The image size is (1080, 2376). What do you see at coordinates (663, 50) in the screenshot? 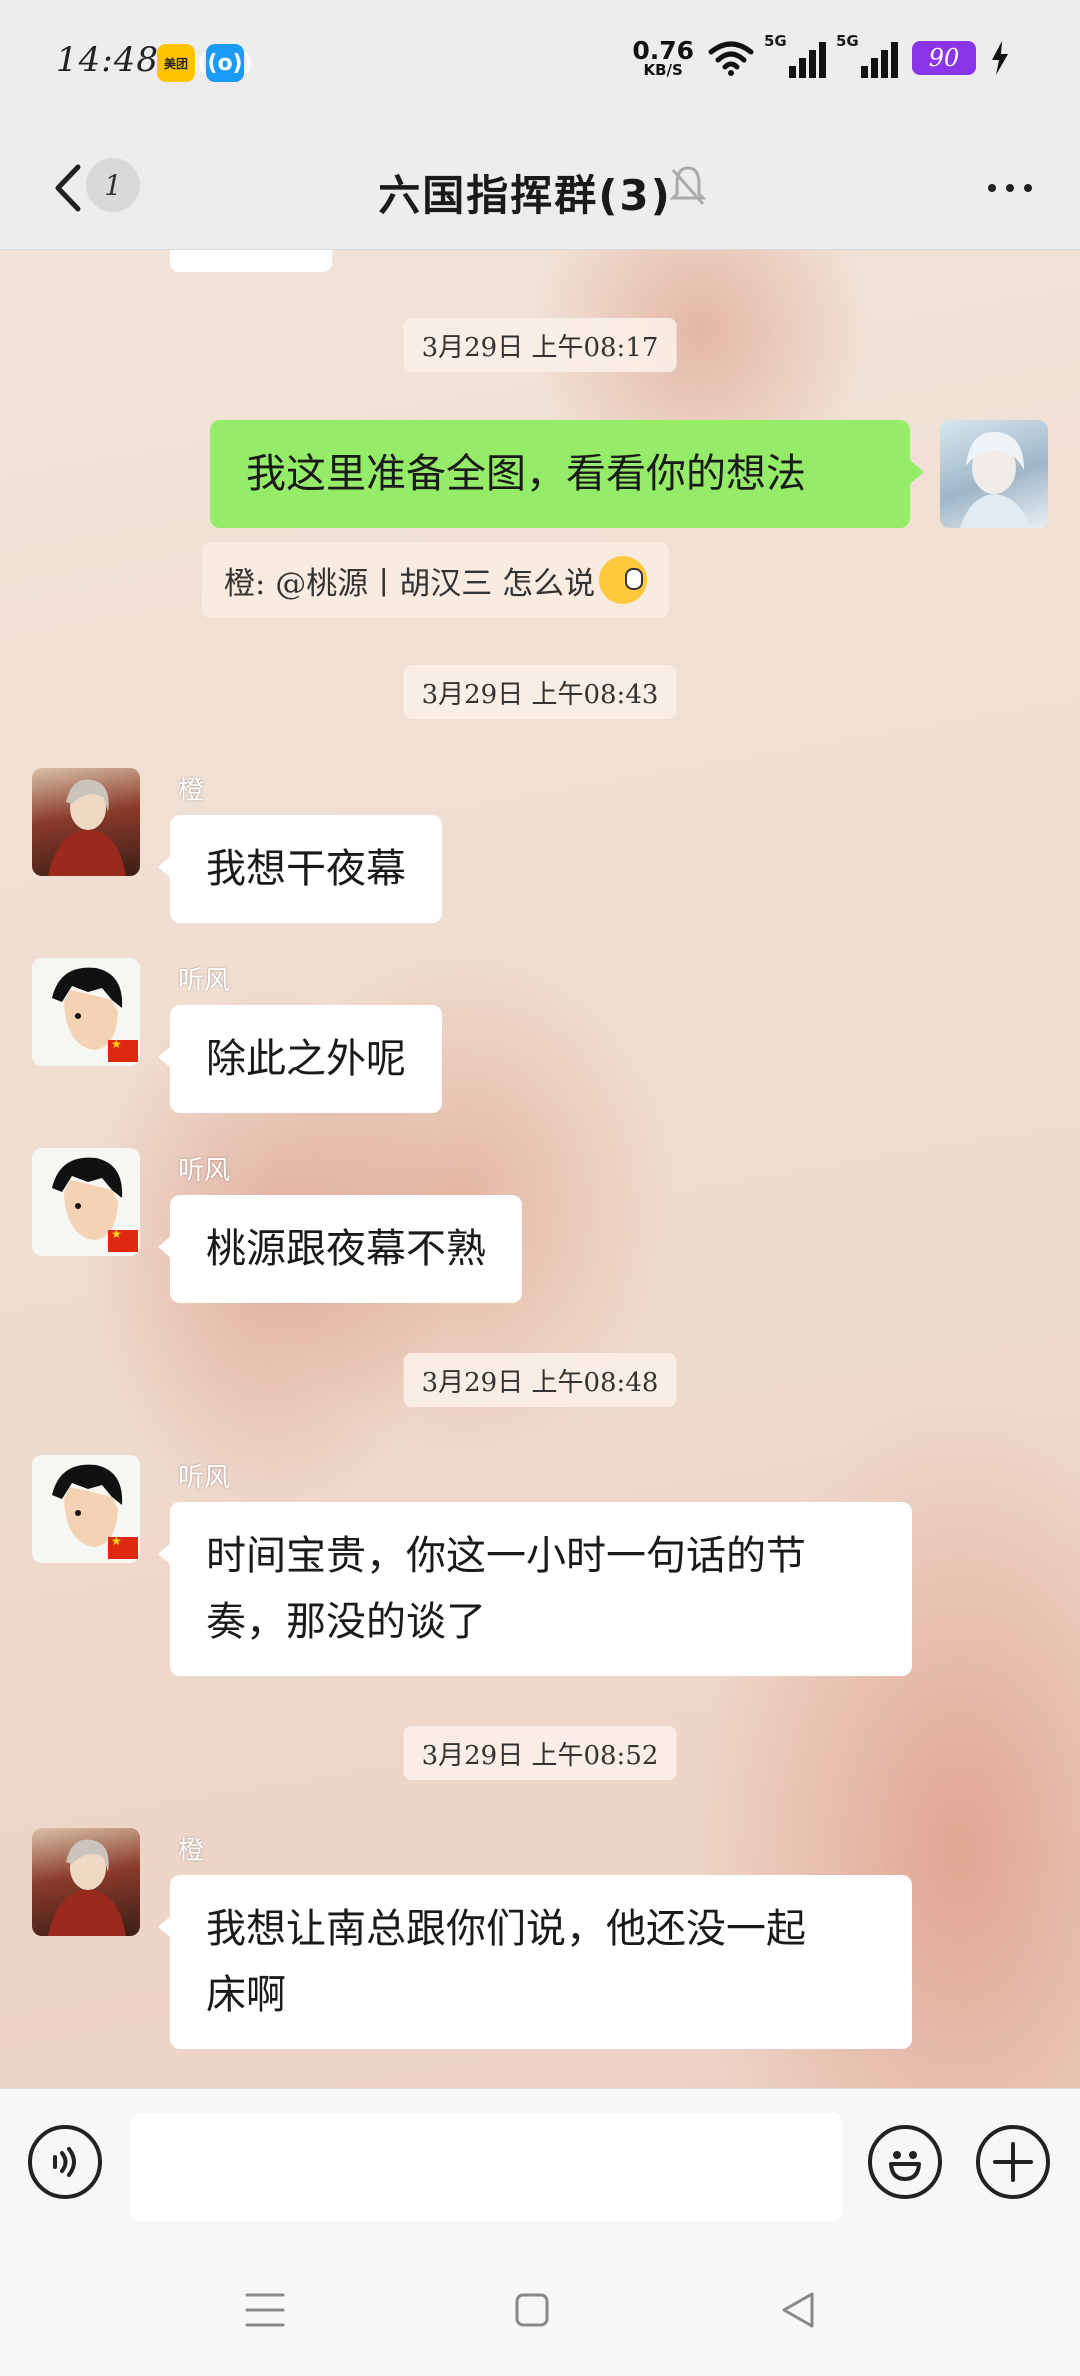
I see `network-speed-value: 0.76` at bounding box center [663, 50].